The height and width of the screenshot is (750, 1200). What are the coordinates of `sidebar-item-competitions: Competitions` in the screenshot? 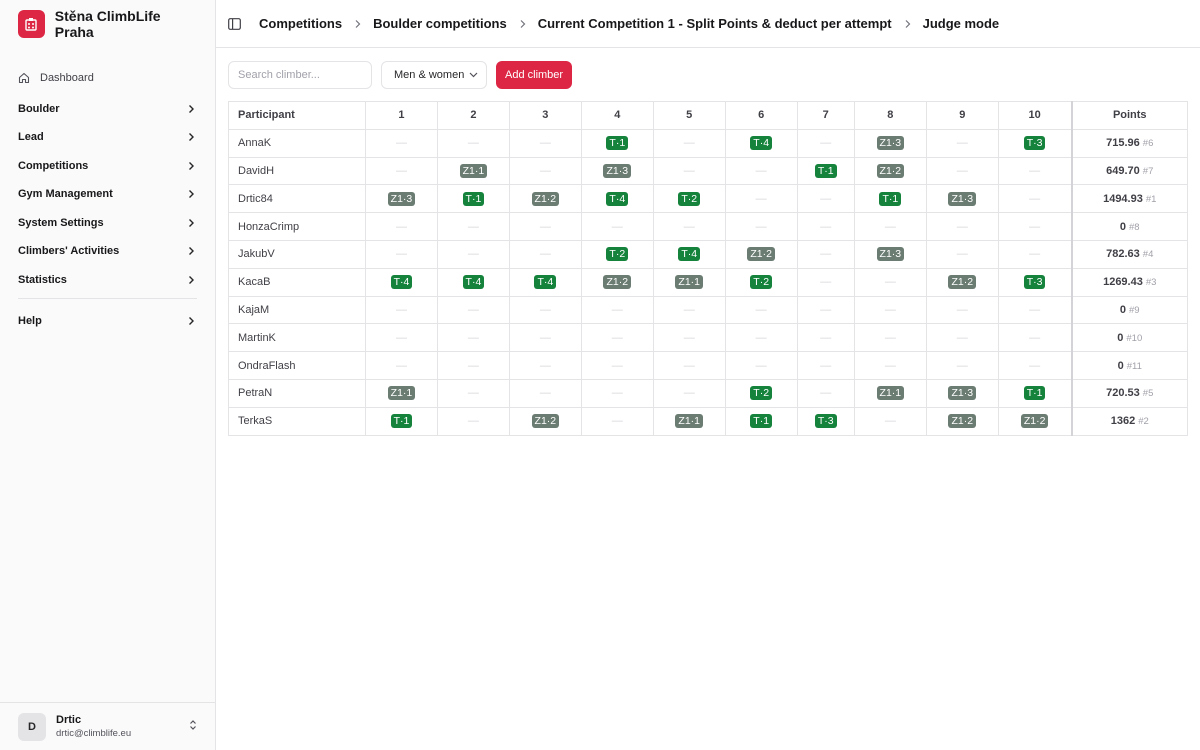 It's located at (107, 166).